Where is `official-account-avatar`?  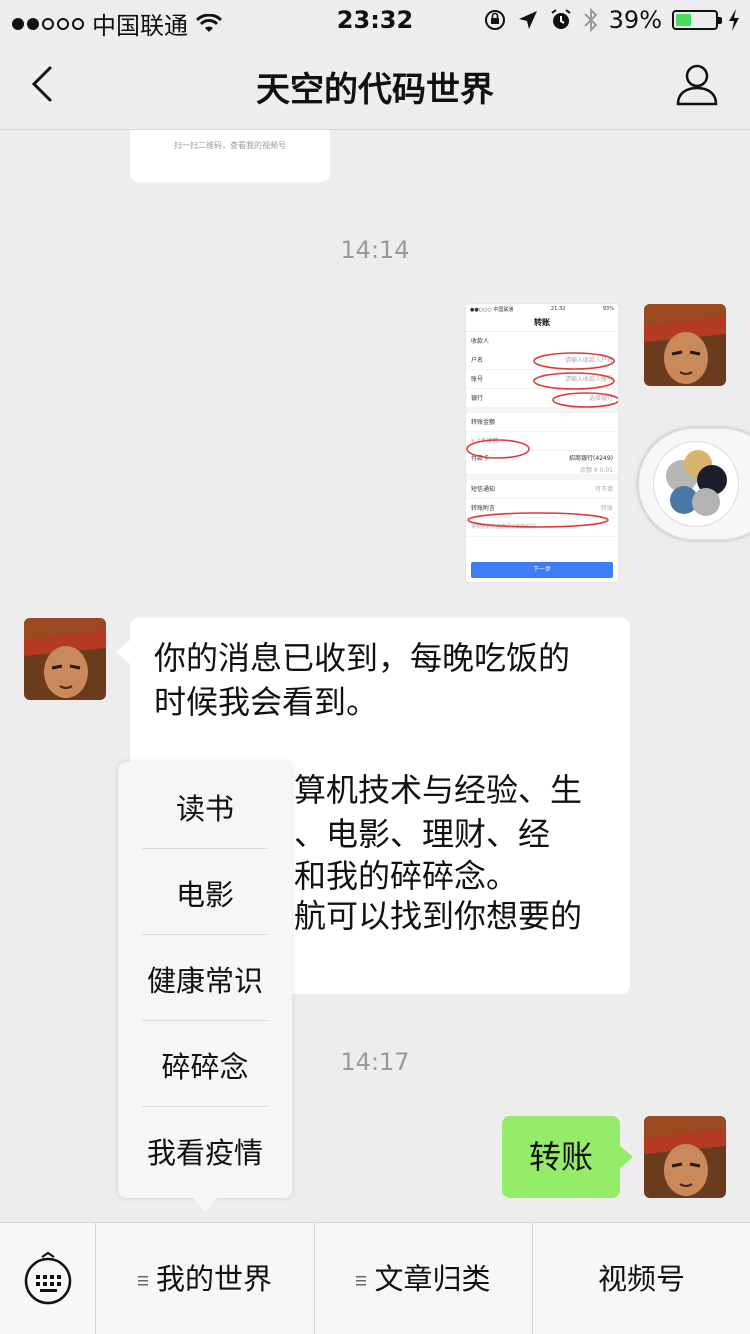
official-account-avatar is located at coordinates (65, 659).